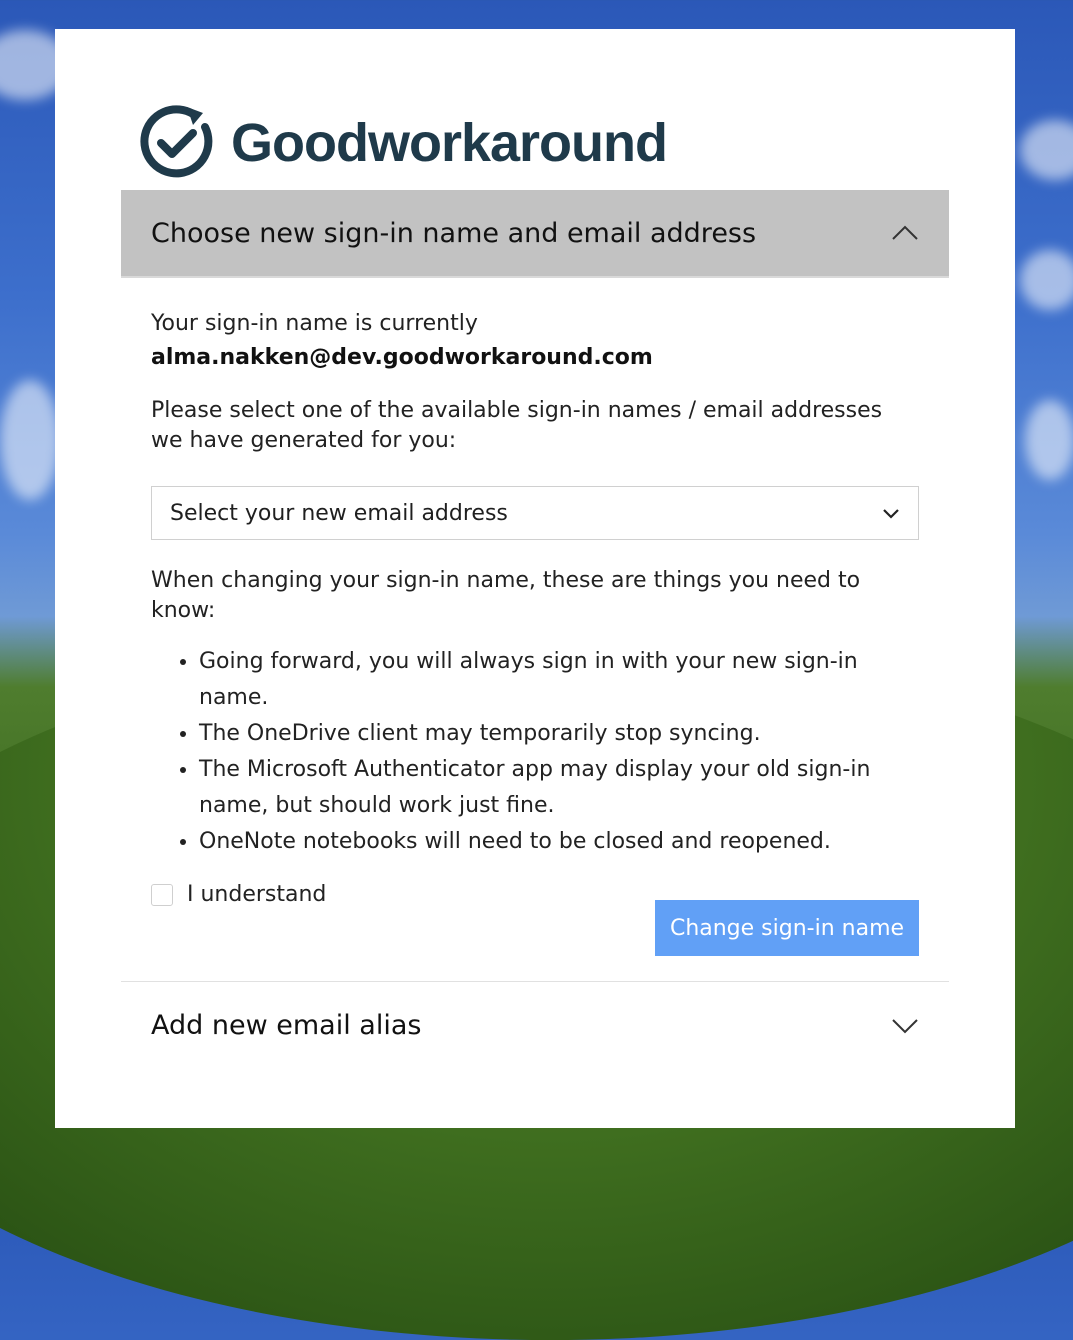 This screenshot has width=1073, height=1340. What do you see at coordinates (286, 1025) in the screenshot?
I see `section-title-add-alias: Add new email alias` at bounding box center [286, 1025].